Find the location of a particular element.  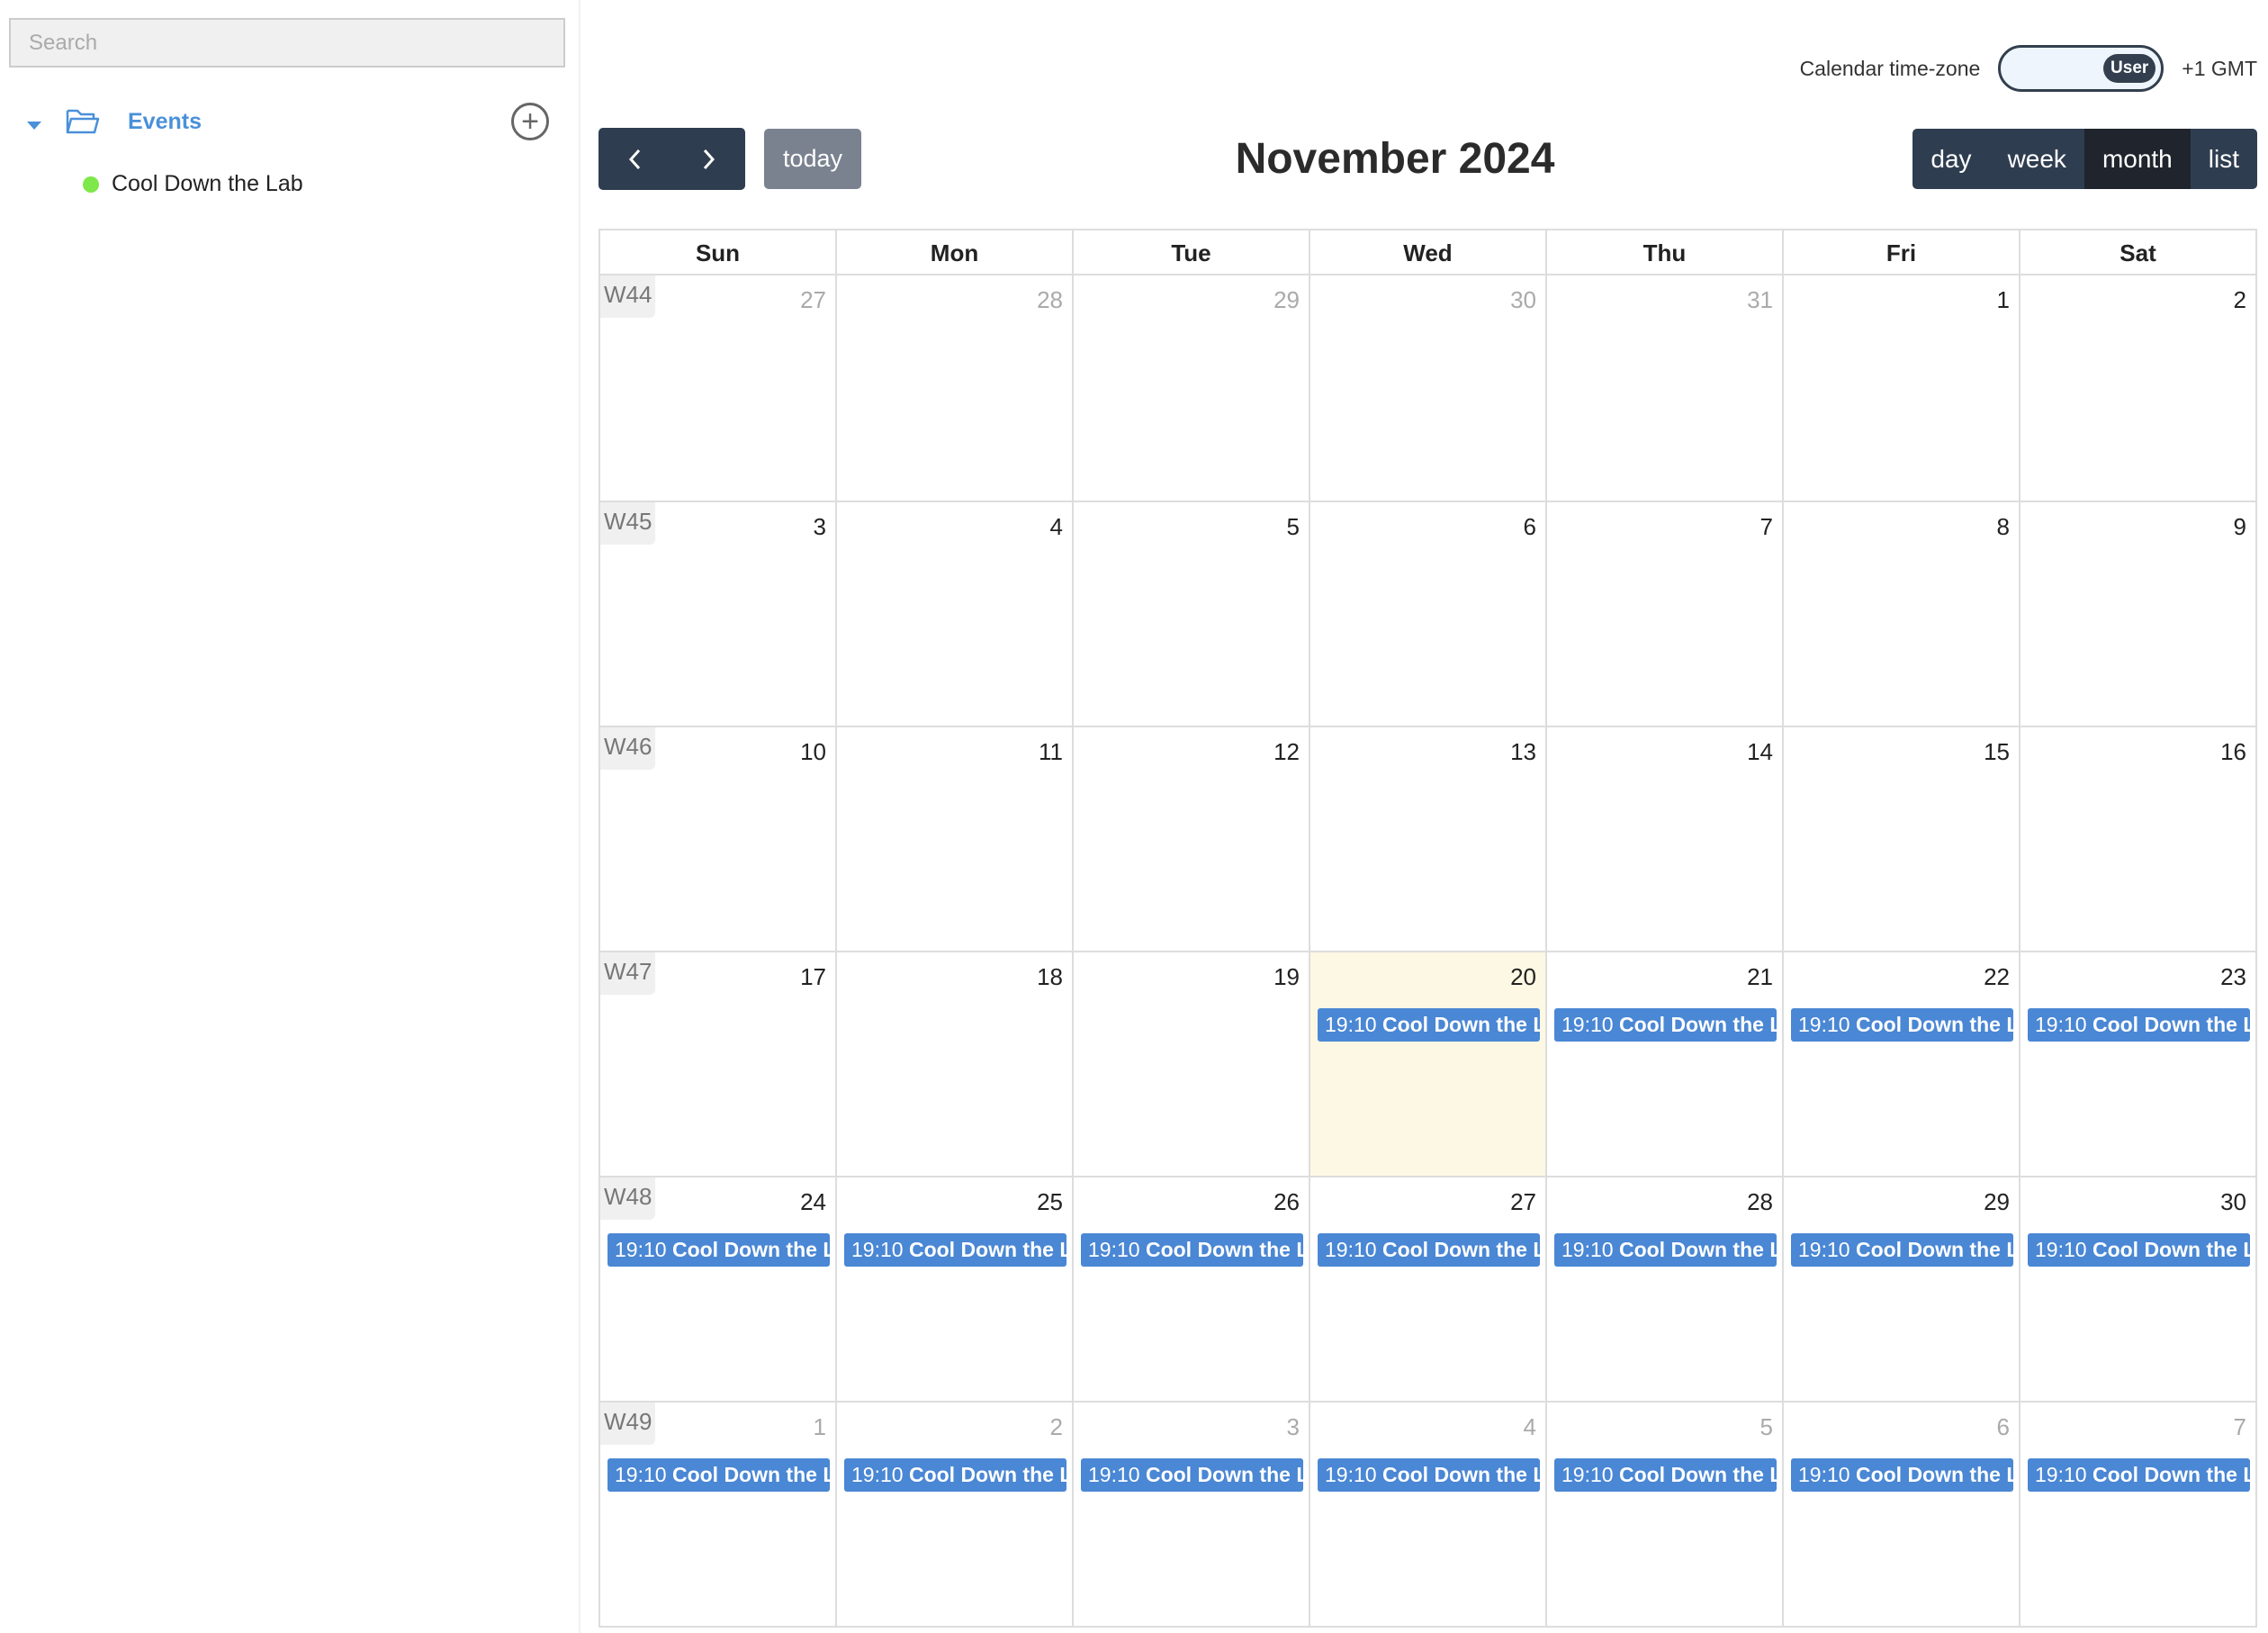

day-cell: 23 19:10 Cool Down the La is located at coordinates (2137, 1064).